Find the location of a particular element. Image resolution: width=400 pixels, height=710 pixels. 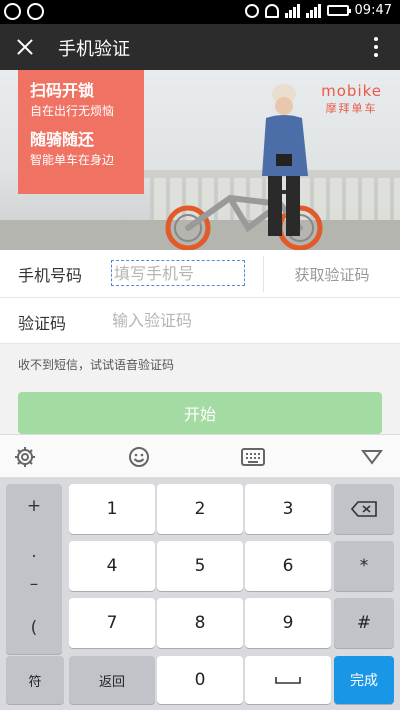

logo-text-cn: 摩拜单车 is located at coordinates (351, 108).